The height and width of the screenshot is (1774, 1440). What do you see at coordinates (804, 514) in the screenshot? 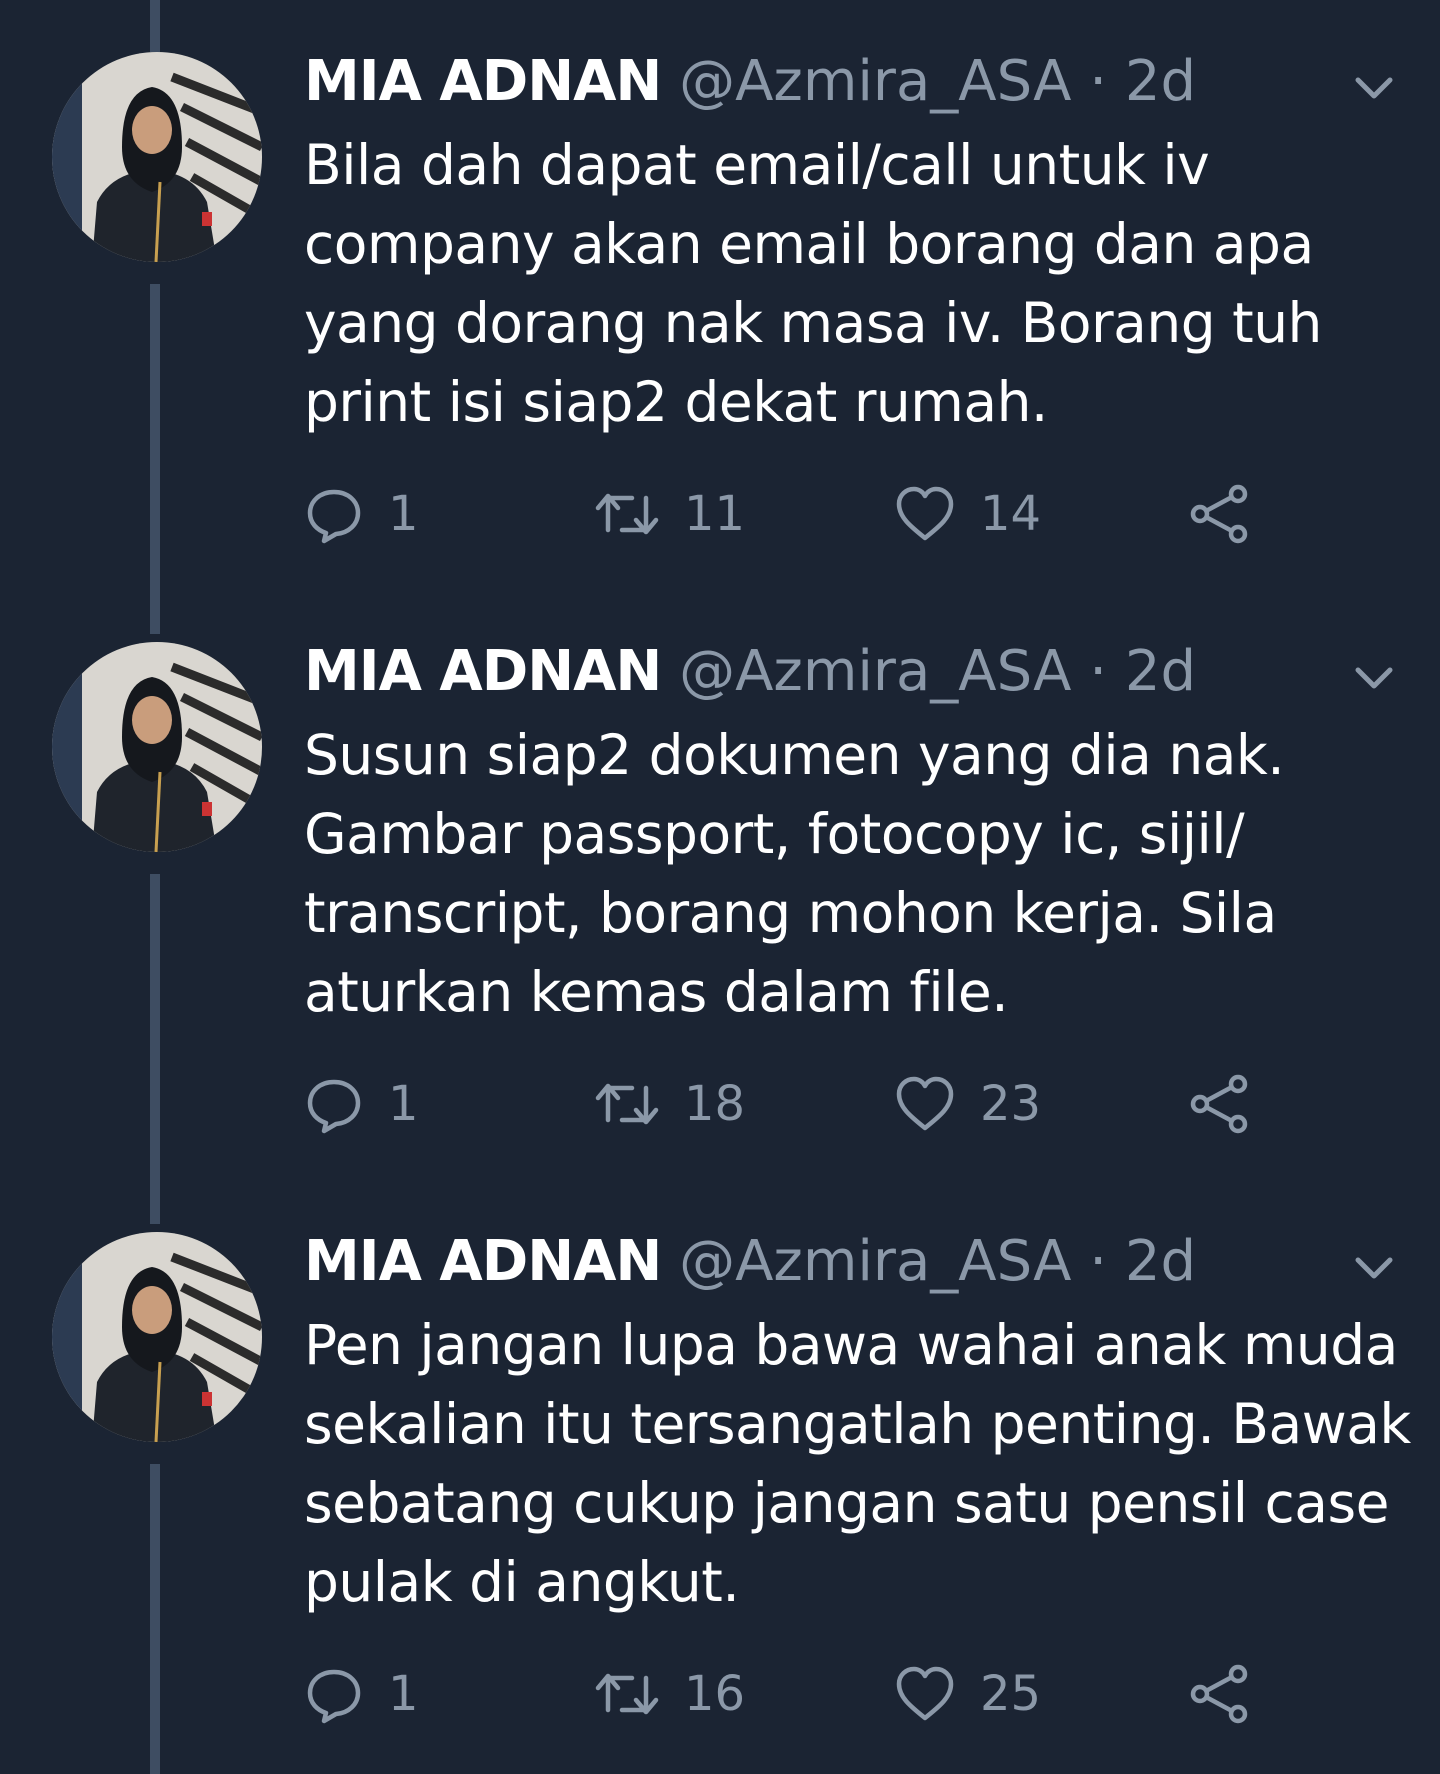
I see `tweet-actions: 1 11 14` at bounding box center [804, 514].